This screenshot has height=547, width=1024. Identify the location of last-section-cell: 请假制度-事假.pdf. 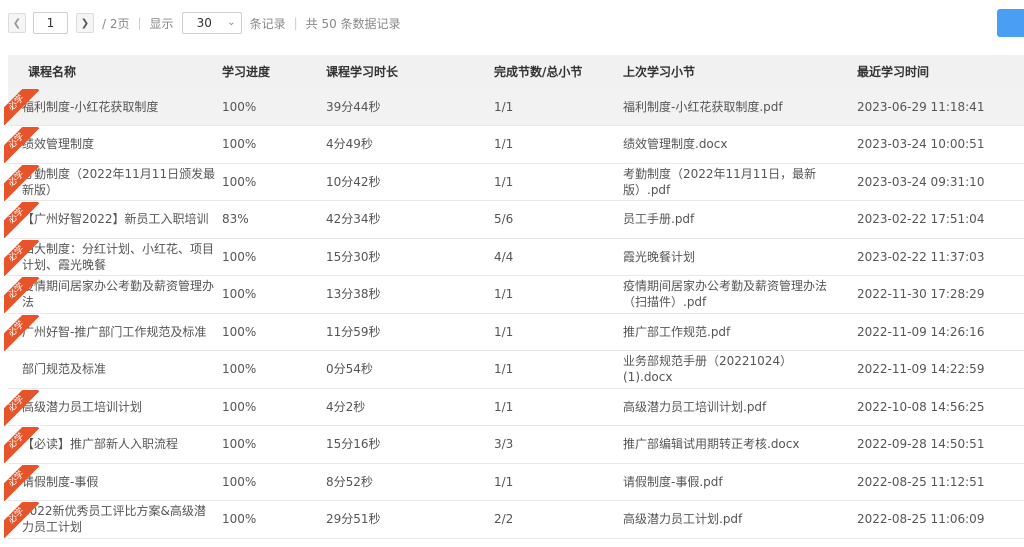
(740, 482).